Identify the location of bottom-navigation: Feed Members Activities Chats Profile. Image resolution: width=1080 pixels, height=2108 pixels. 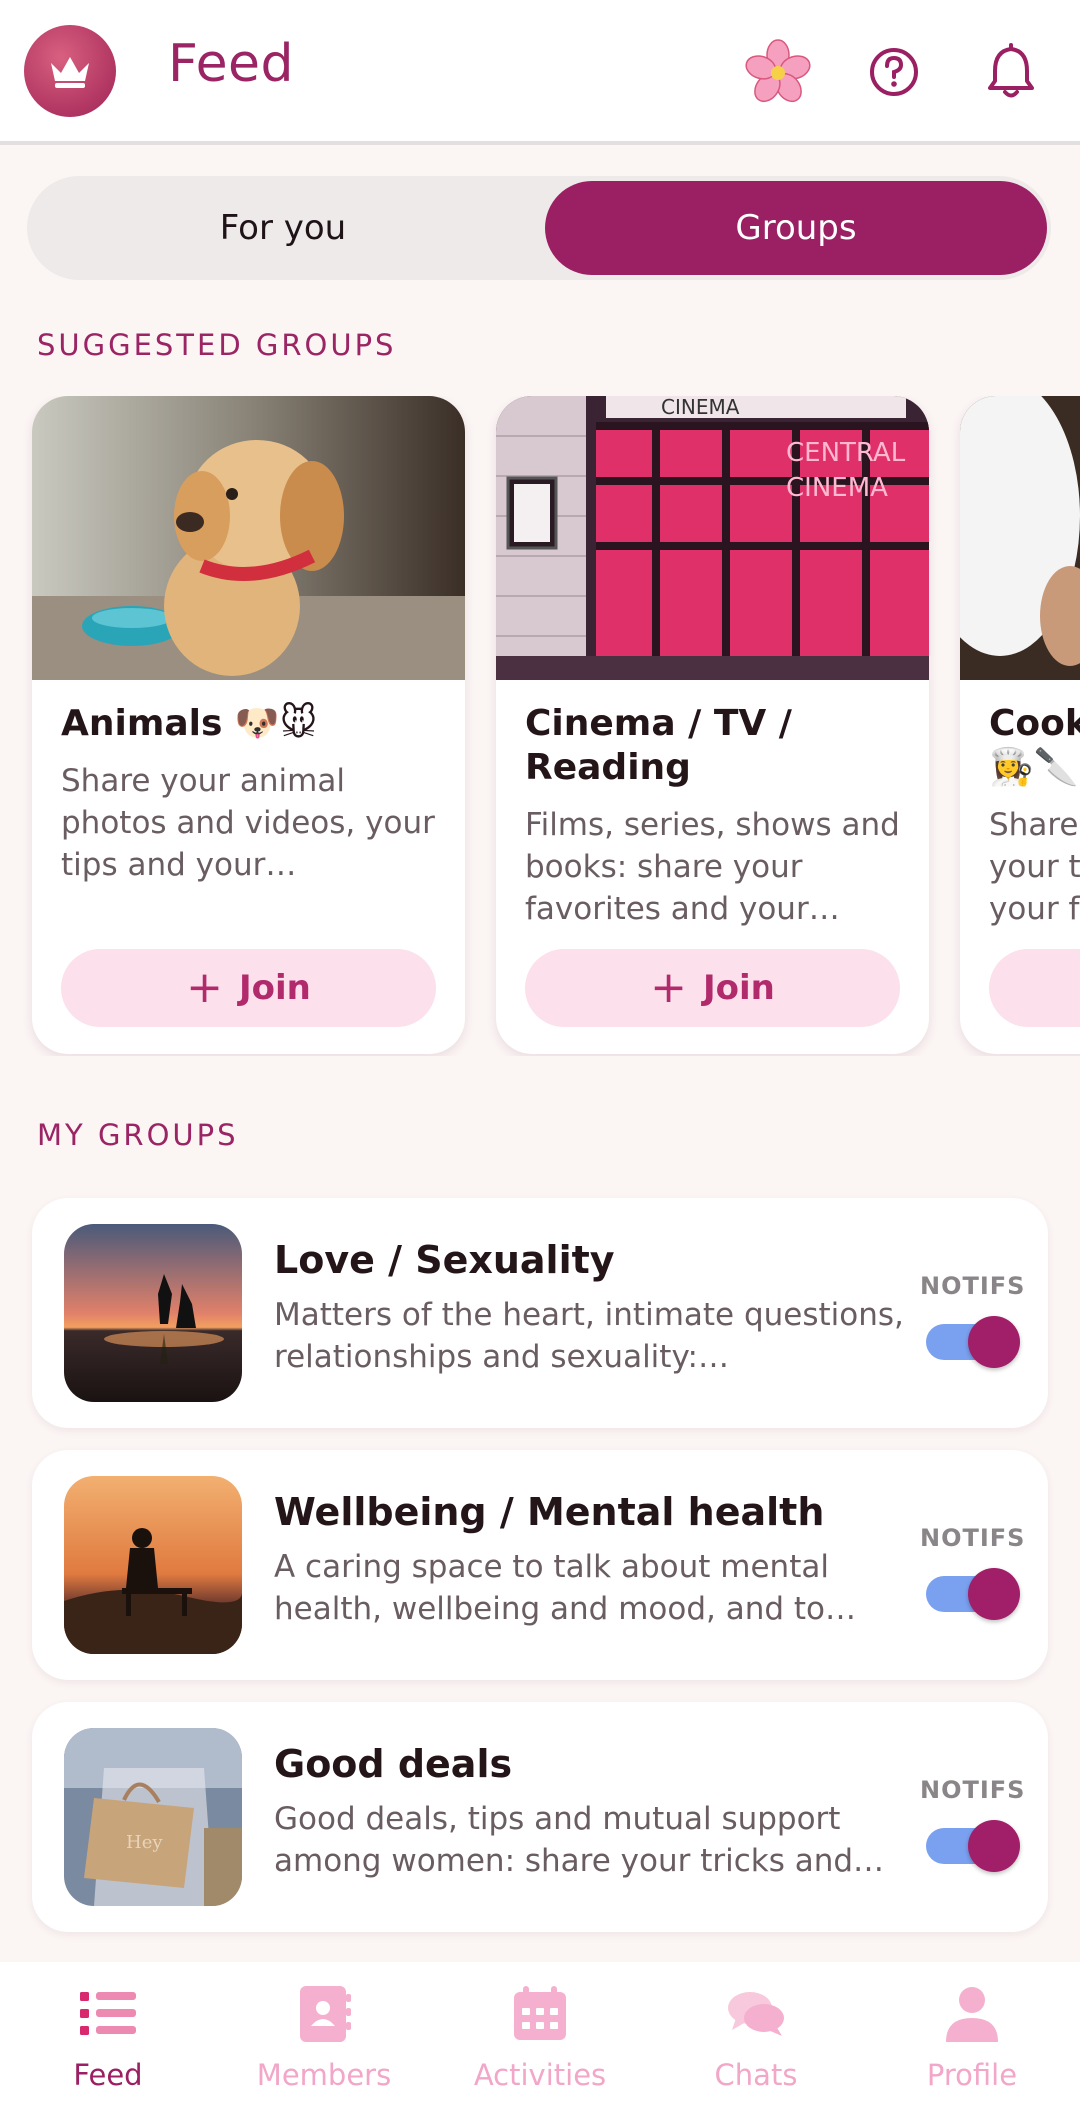
(540, 2035).